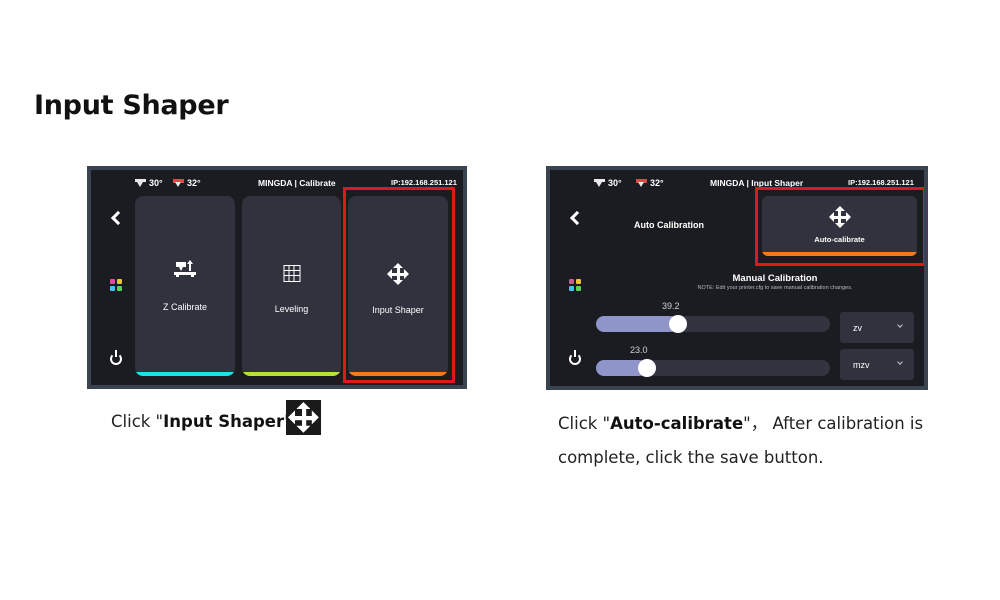  Describe the element at coordinates (691, 457) in the screenshot. I see `caption-text: complete, click the save button.` at that location.